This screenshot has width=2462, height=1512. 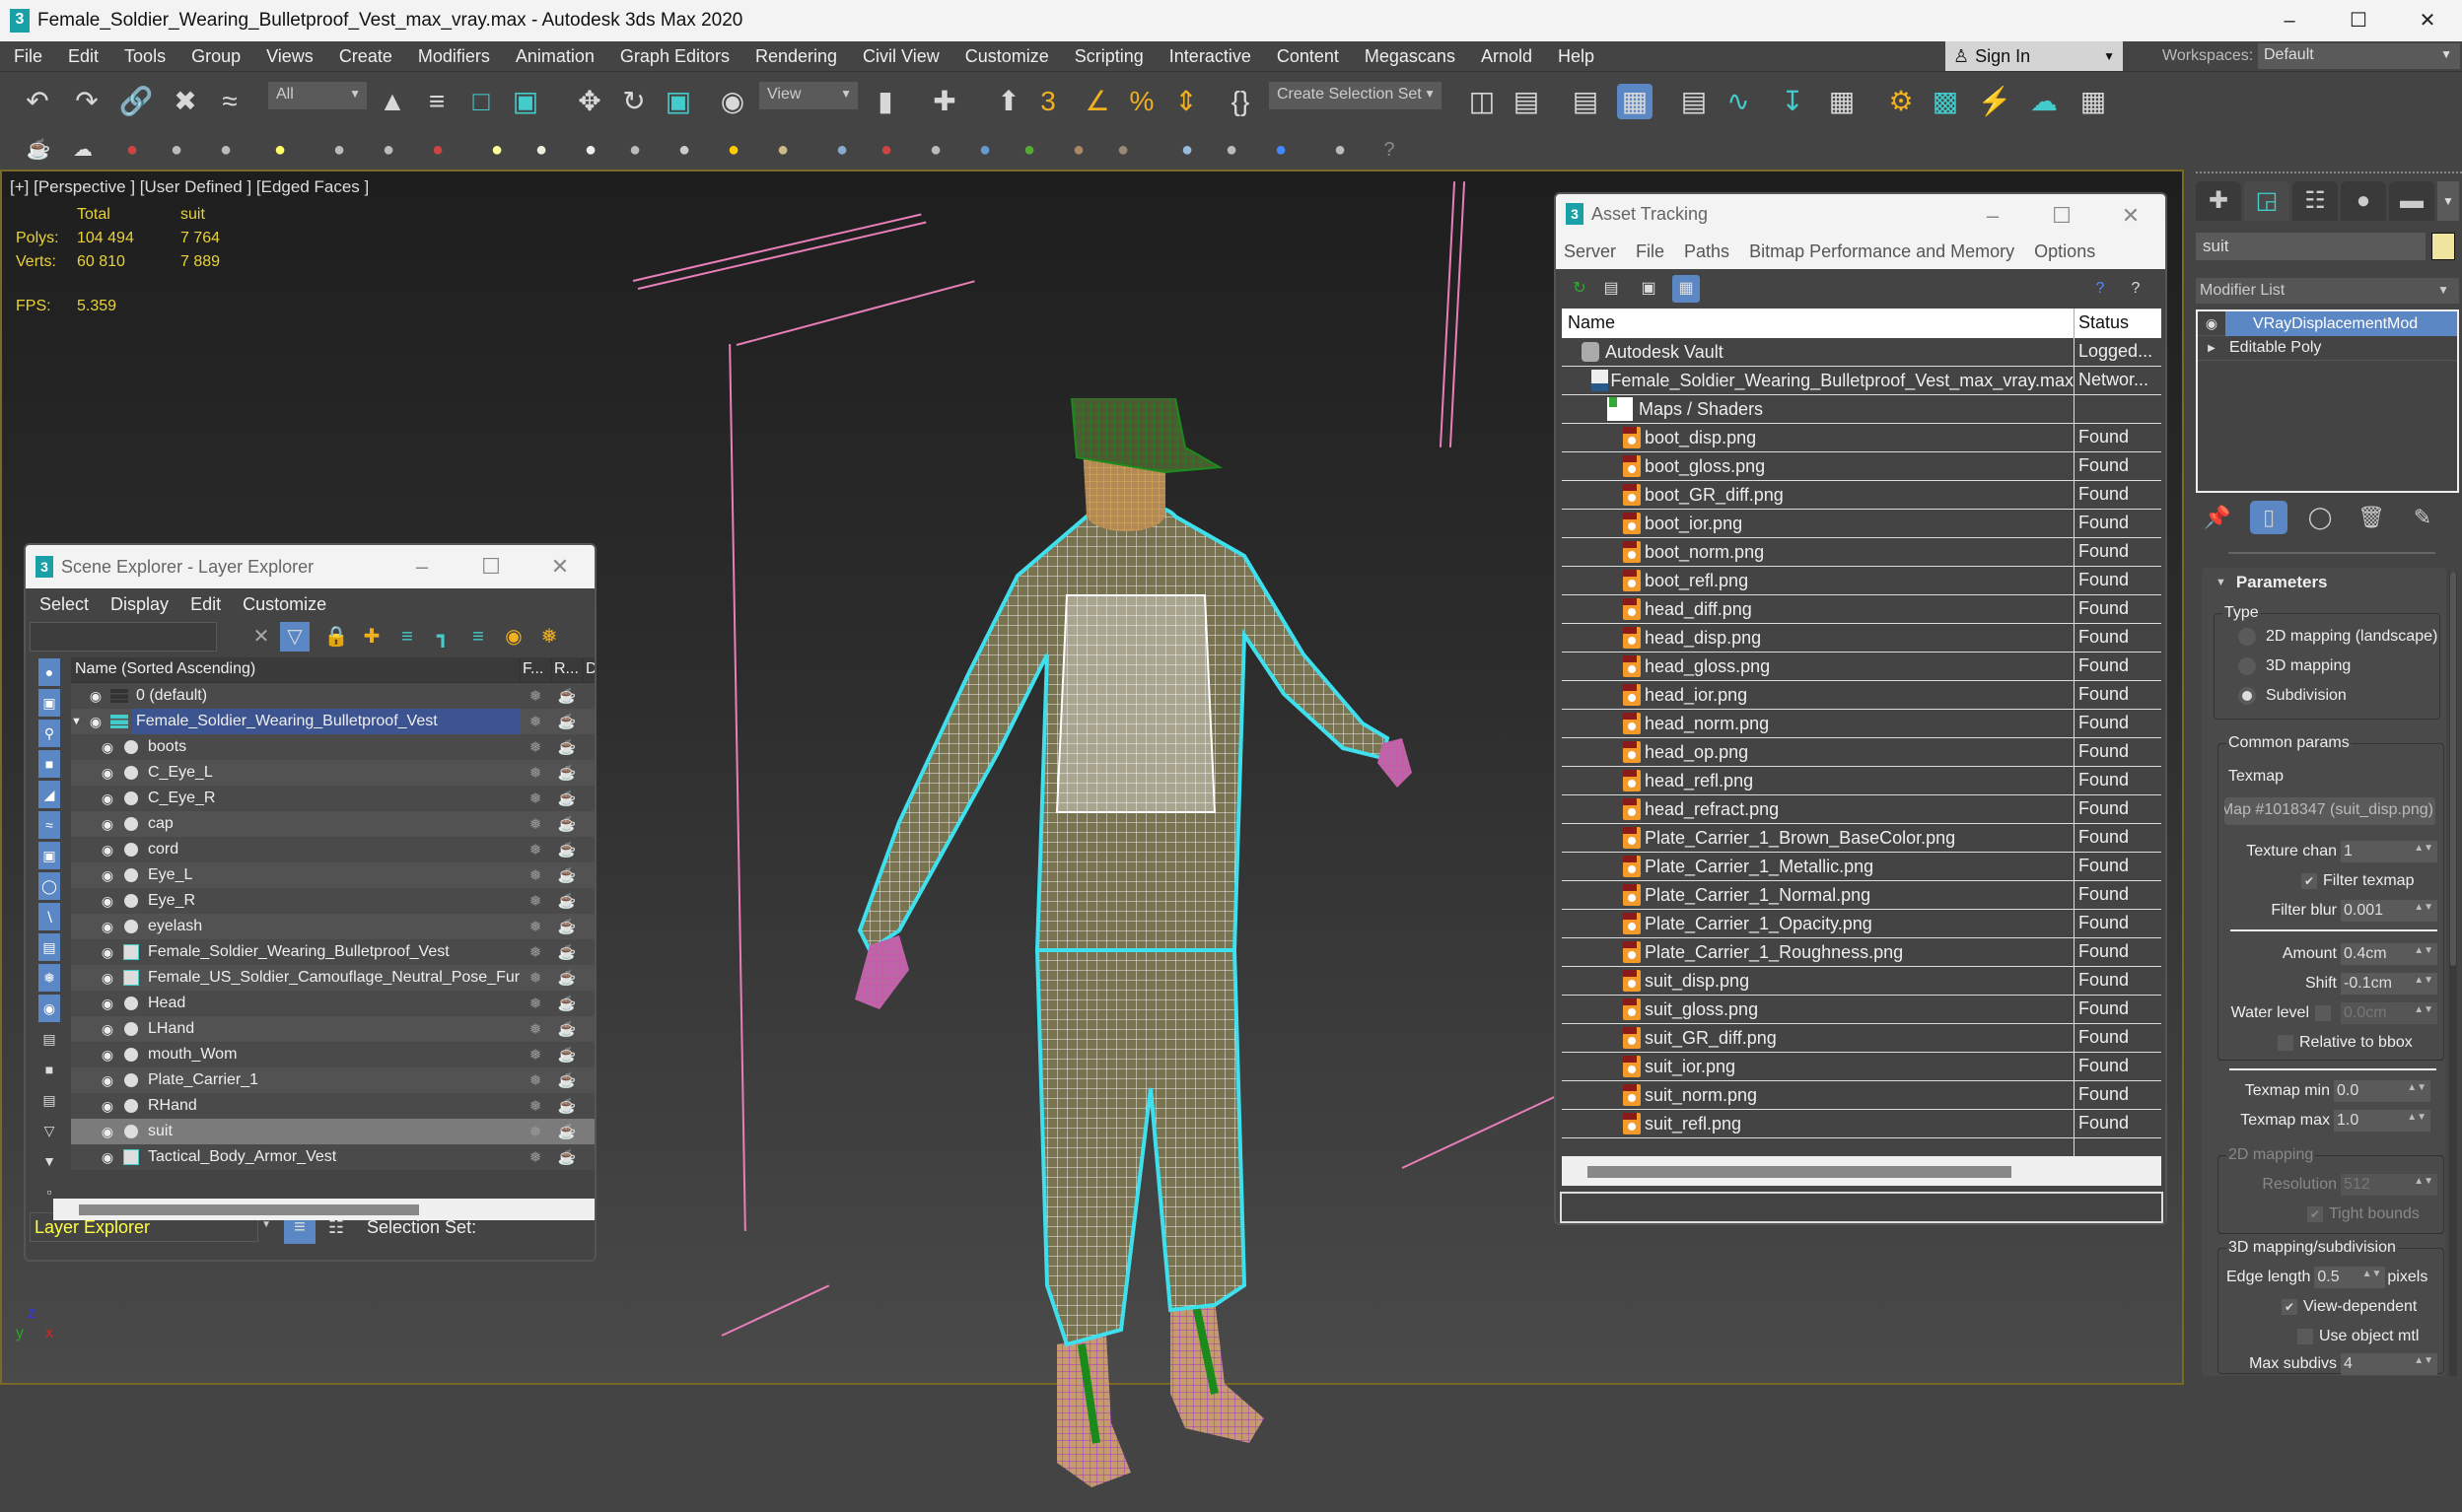 I want to click on freeze-layer-icon: ❅, so click(x=549, y=637).